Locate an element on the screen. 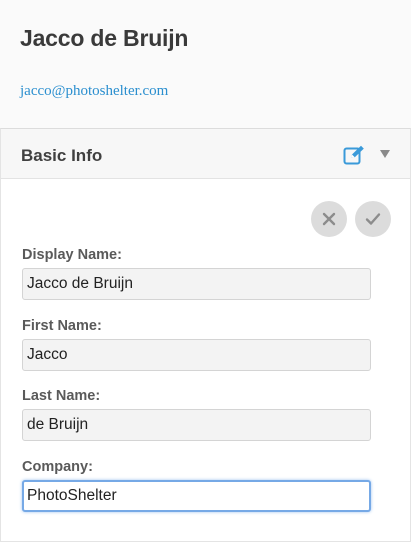 This screenshot has height=545, width=411. display-name-field is located at coordinates (196, 284).